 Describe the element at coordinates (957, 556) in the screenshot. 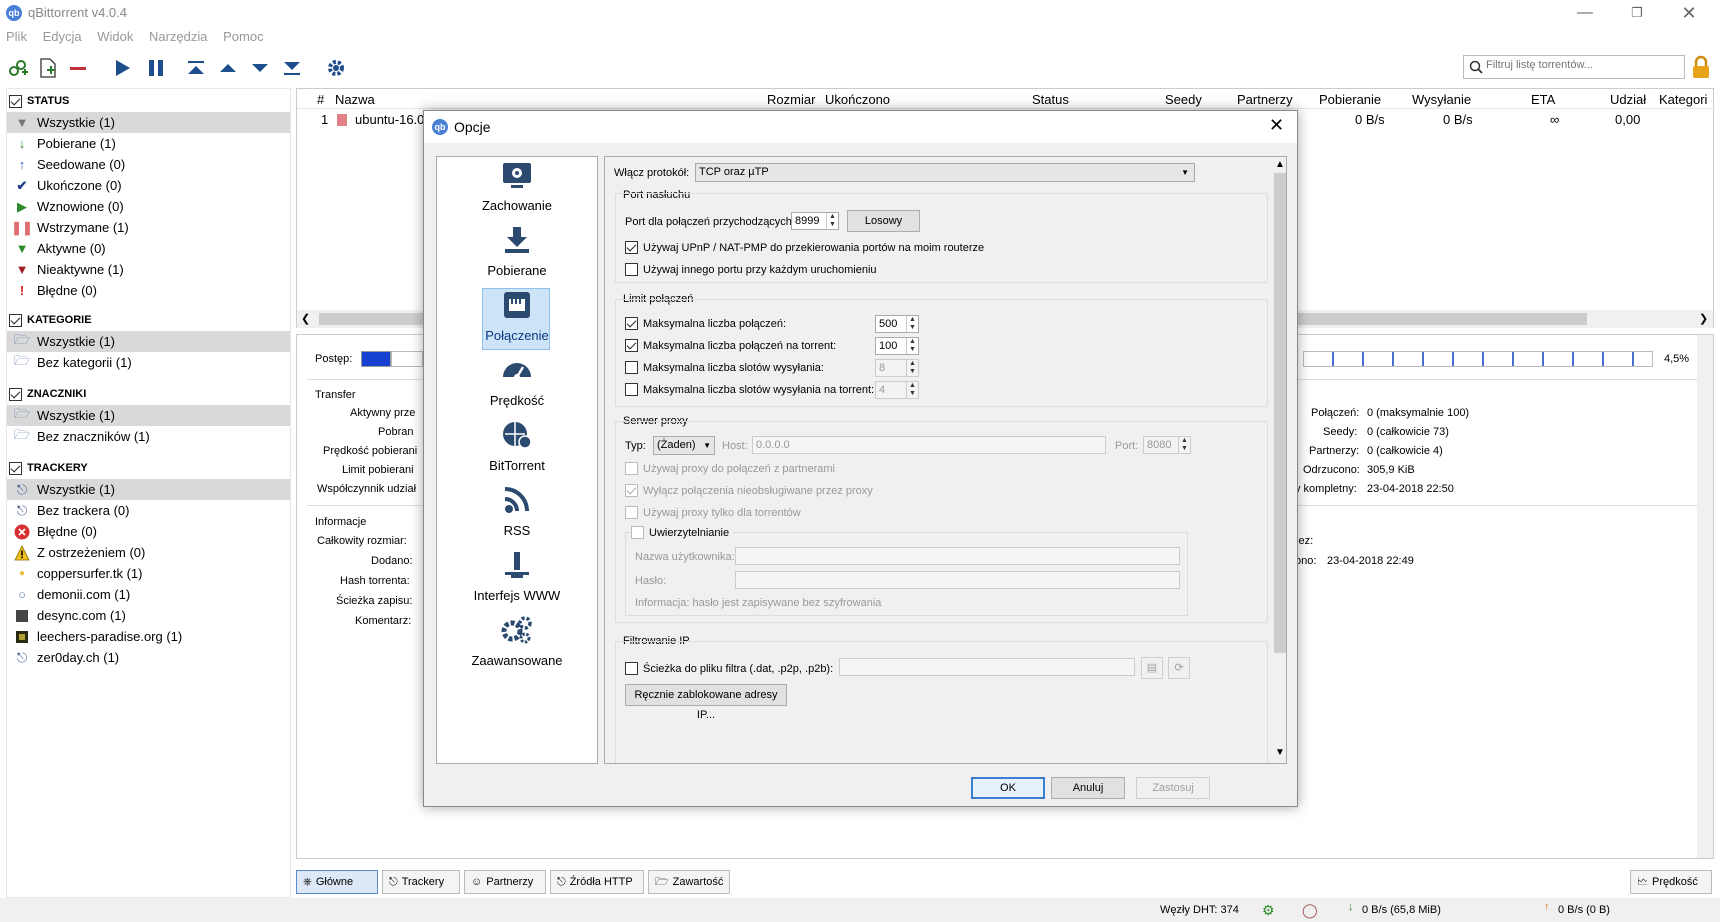

I see `username-input` at that location.